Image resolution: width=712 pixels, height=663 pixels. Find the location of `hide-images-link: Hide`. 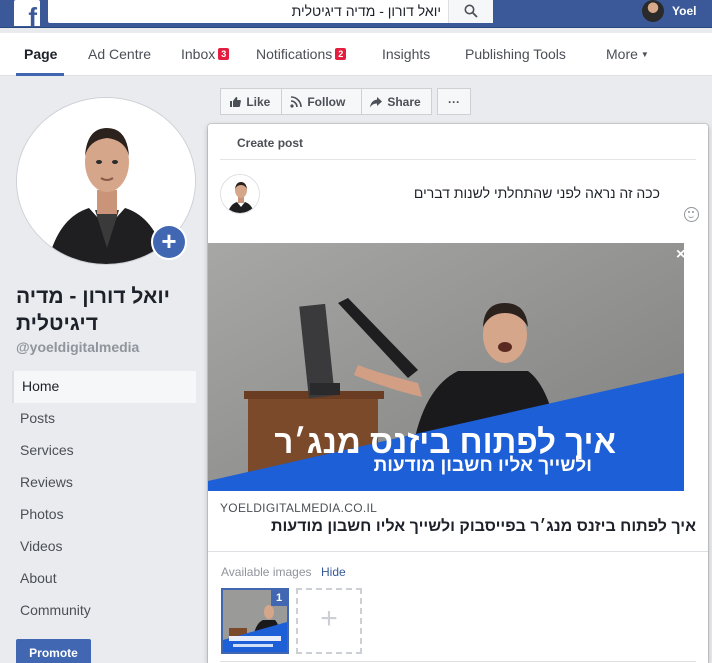

hide-images-link: Hide is located at coordinates (333, 572).